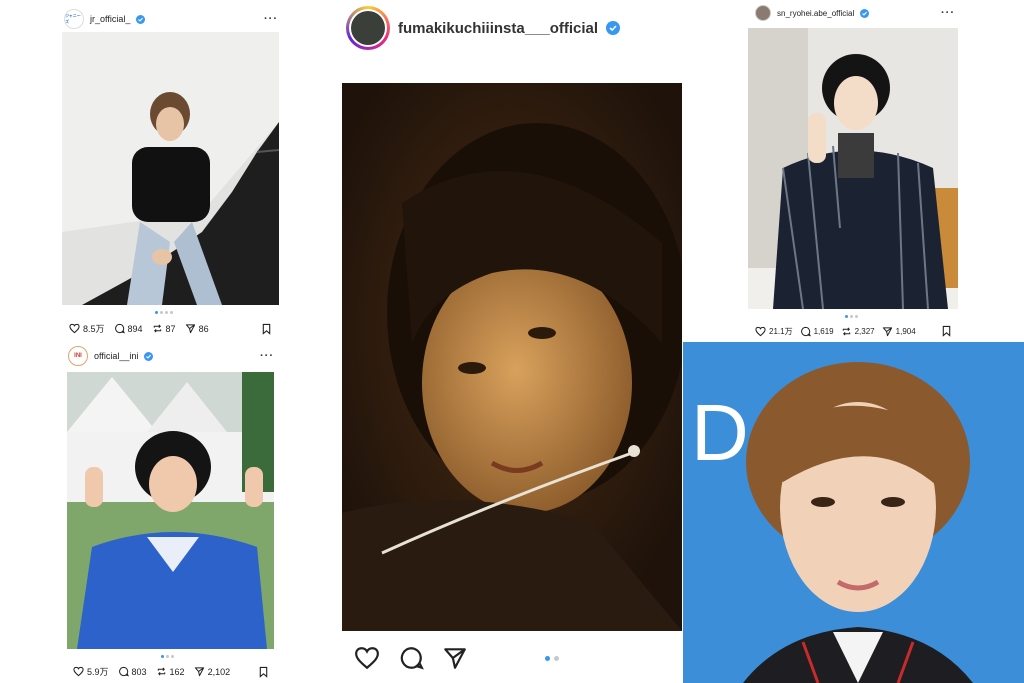 The height and width of the screenshot is (683, 1024). I want to click on share-button: 2,102, so click(212, 671).